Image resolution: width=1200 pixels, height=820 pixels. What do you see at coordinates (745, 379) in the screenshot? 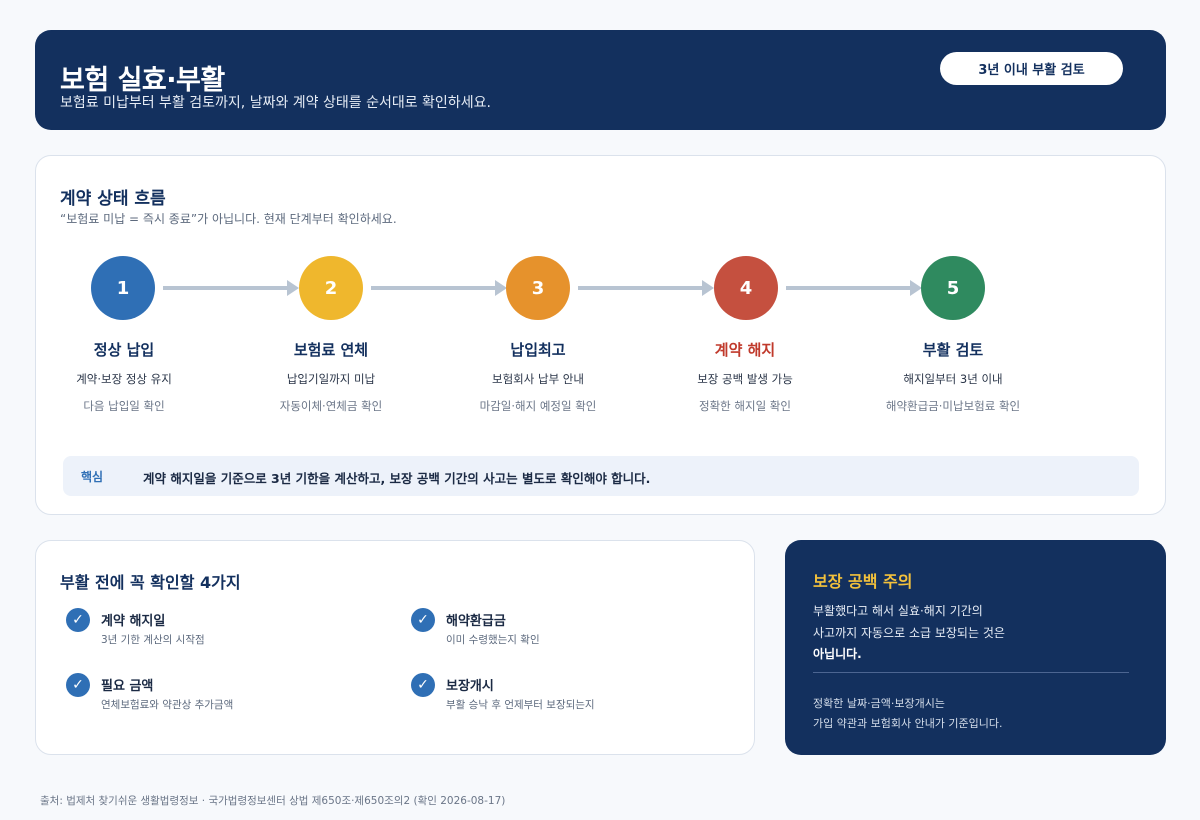
I see `step-detail: 보장 공백 발생 가능` at bounding box center [745, 379].